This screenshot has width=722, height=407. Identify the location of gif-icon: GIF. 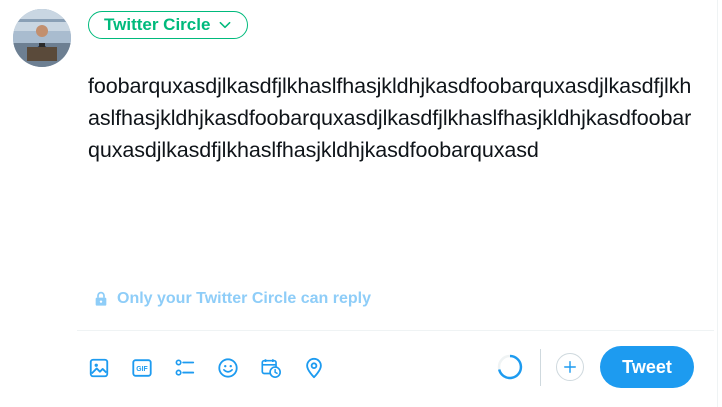
(142, 368).